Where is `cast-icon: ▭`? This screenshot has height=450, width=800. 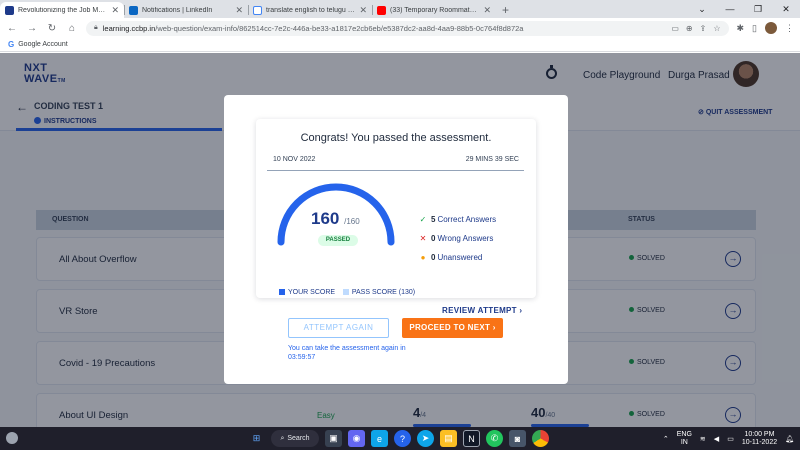 cast-icon: ▭ is located at coordinates (675, 28).